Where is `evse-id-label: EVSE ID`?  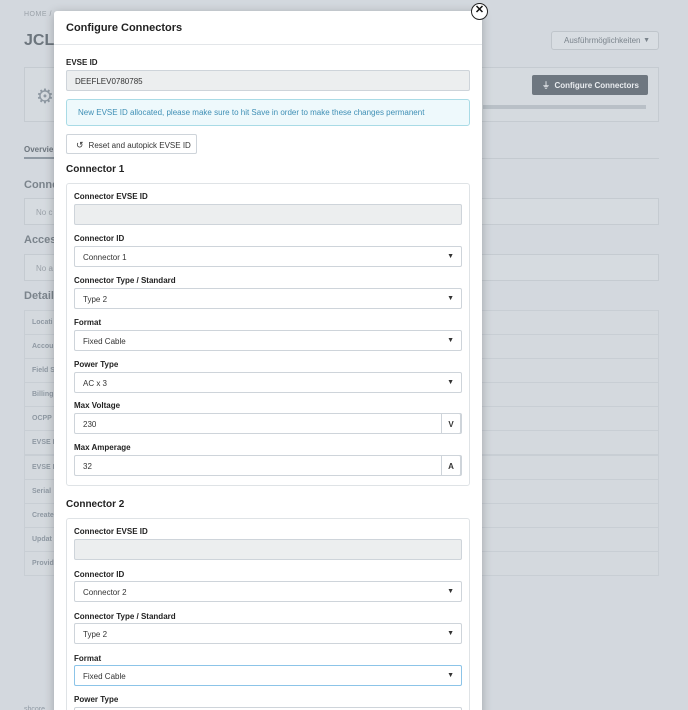
evse-id-label: EVSE ID is located at coordinates (82, 62).